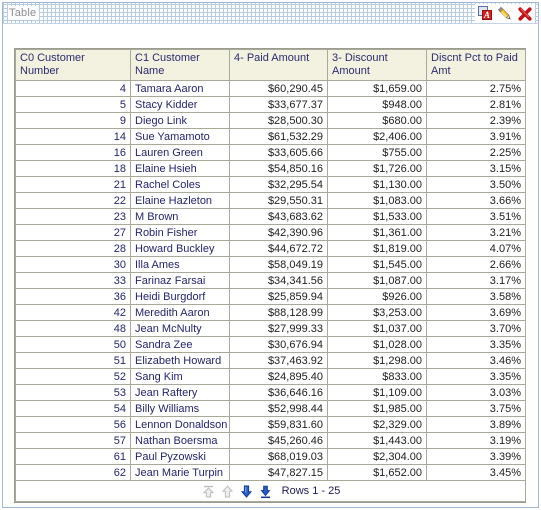 The width and height of the screenshot is (541, 510). What do you see at coordinates (377, 152) in the screenshot?
I see `cell-discount-amount: $755.00` at bounding box center [377, 152].